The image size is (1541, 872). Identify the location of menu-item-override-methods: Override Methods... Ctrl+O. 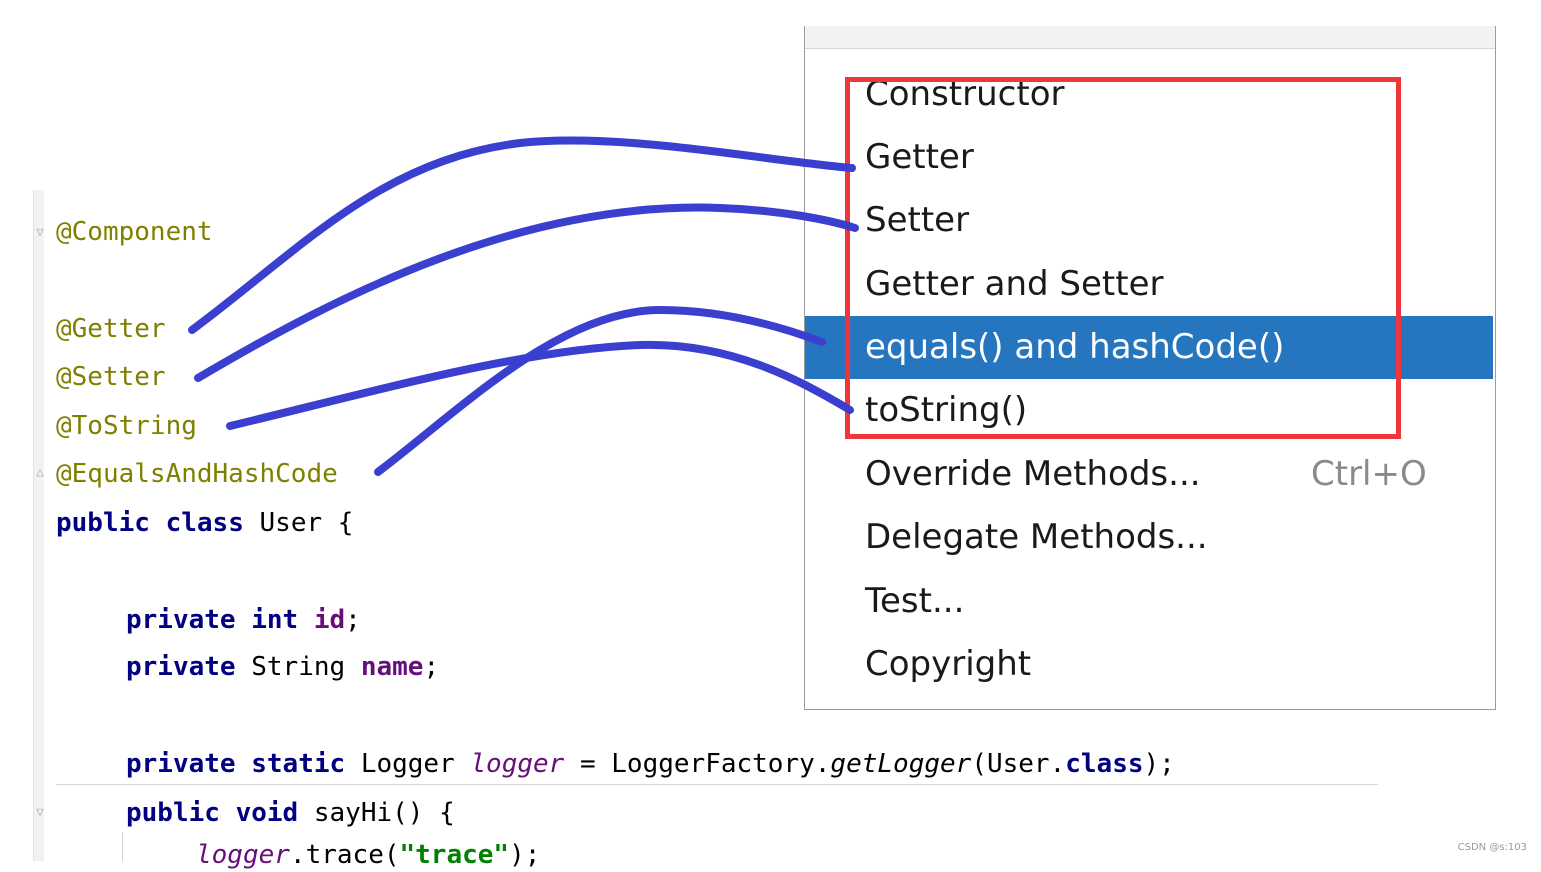
(1149, 474).